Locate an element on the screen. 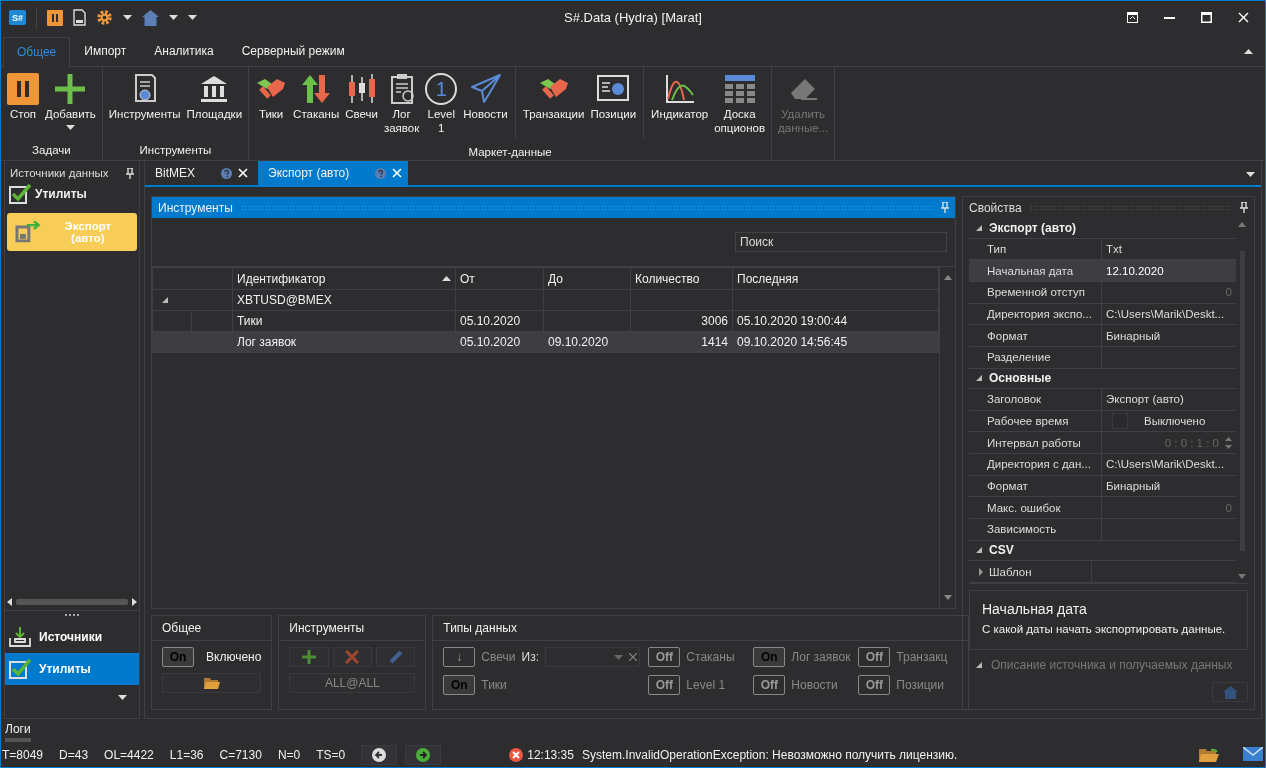 This screenshot has width=1266, height=768. back-button is located at coordinates (379, 754).